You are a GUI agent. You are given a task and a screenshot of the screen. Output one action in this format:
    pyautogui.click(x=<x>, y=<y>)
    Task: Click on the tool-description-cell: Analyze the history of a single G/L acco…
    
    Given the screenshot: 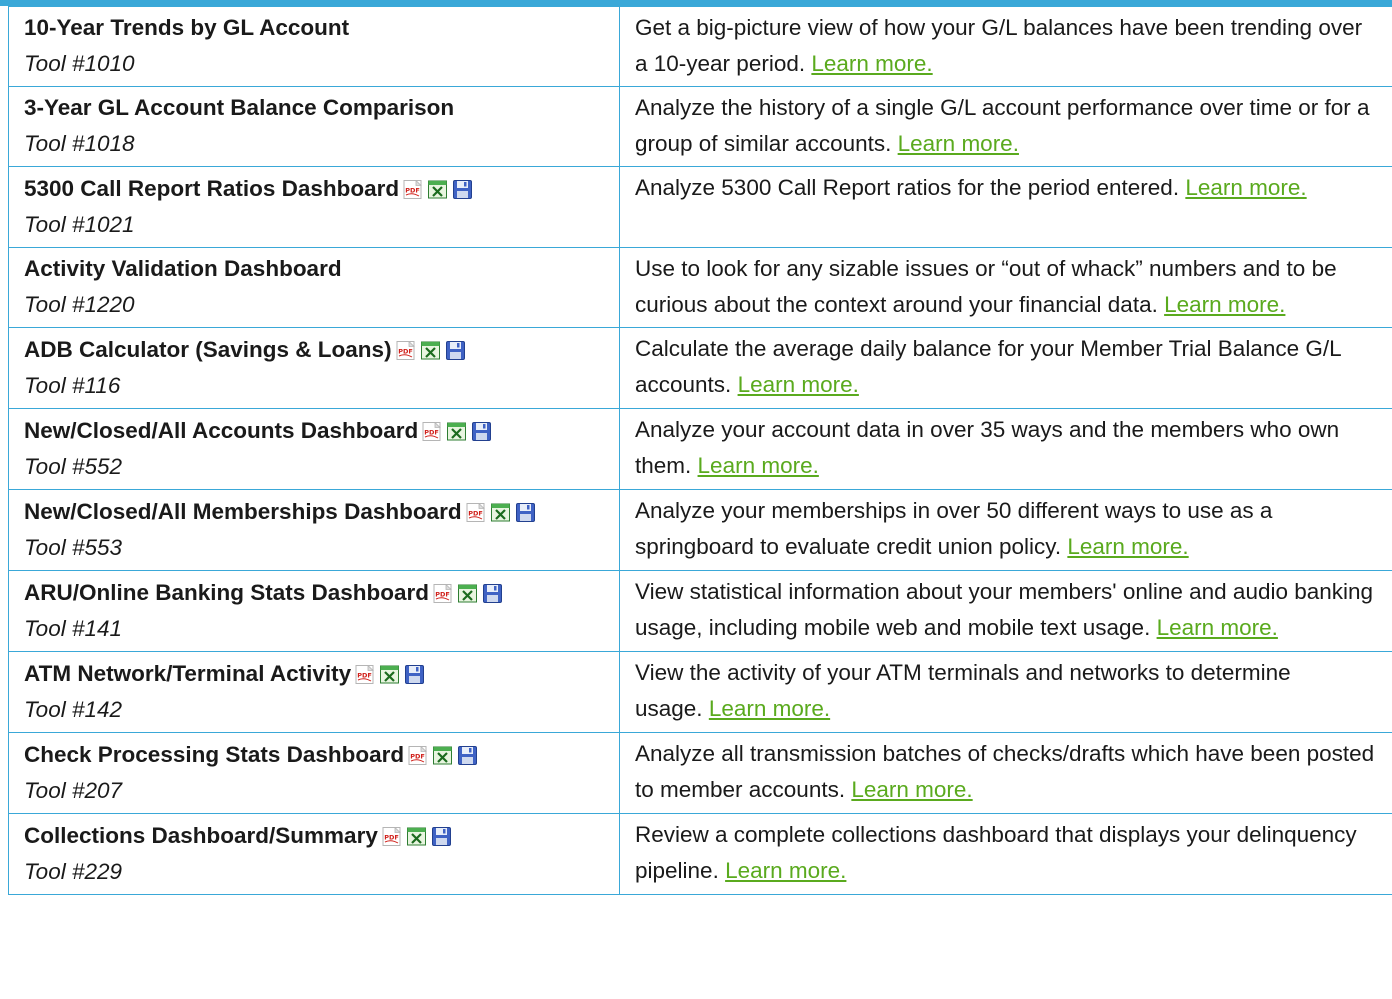 What is the action you would take?
    pyautogui.click(x=1005, y=126)
    